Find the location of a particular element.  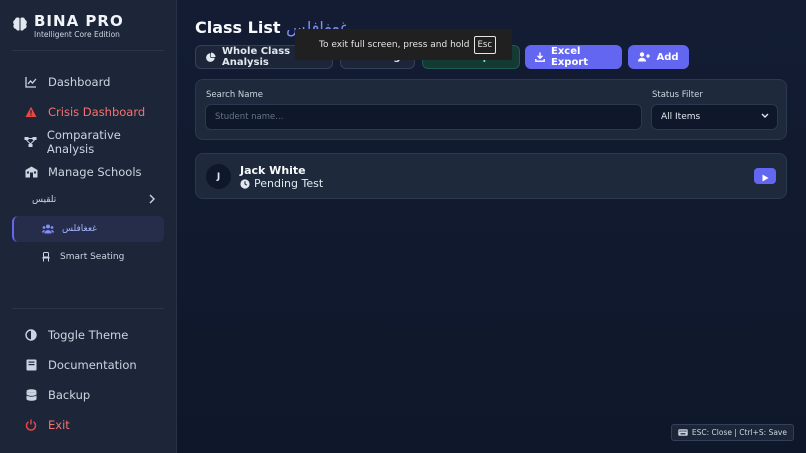

button-label: Excel Export is located at coordinates (570, 57).